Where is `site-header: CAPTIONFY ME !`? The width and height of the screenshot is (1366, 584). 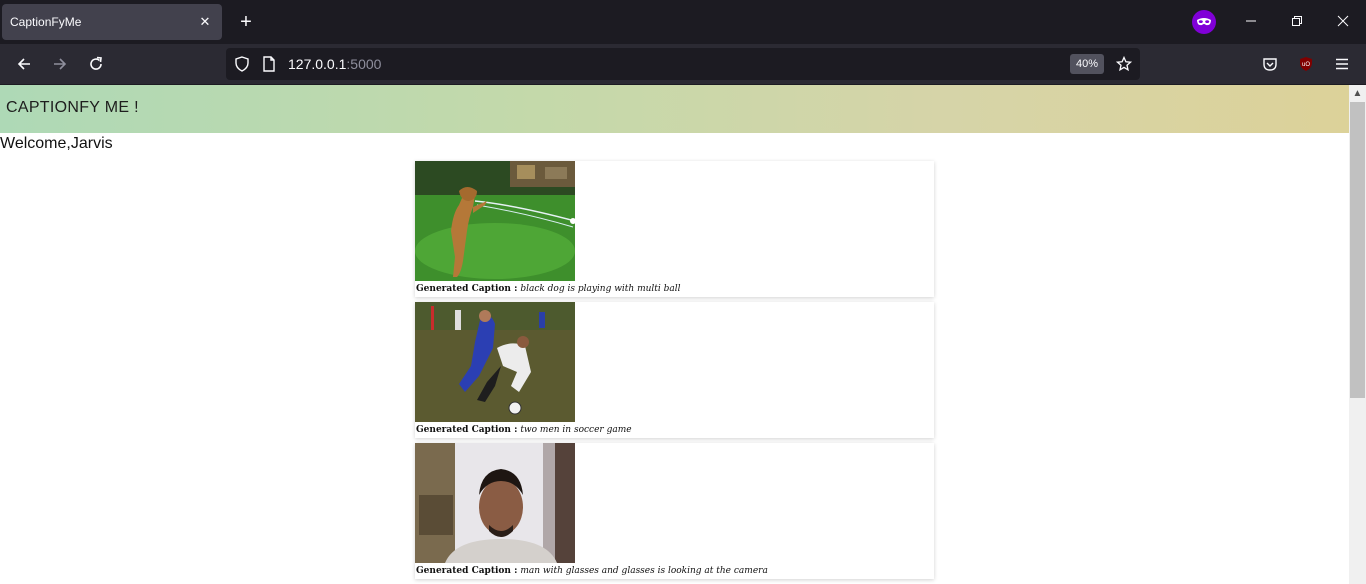 site-header: CAPTIONFY ME ! is located at coordinates (674, 109).